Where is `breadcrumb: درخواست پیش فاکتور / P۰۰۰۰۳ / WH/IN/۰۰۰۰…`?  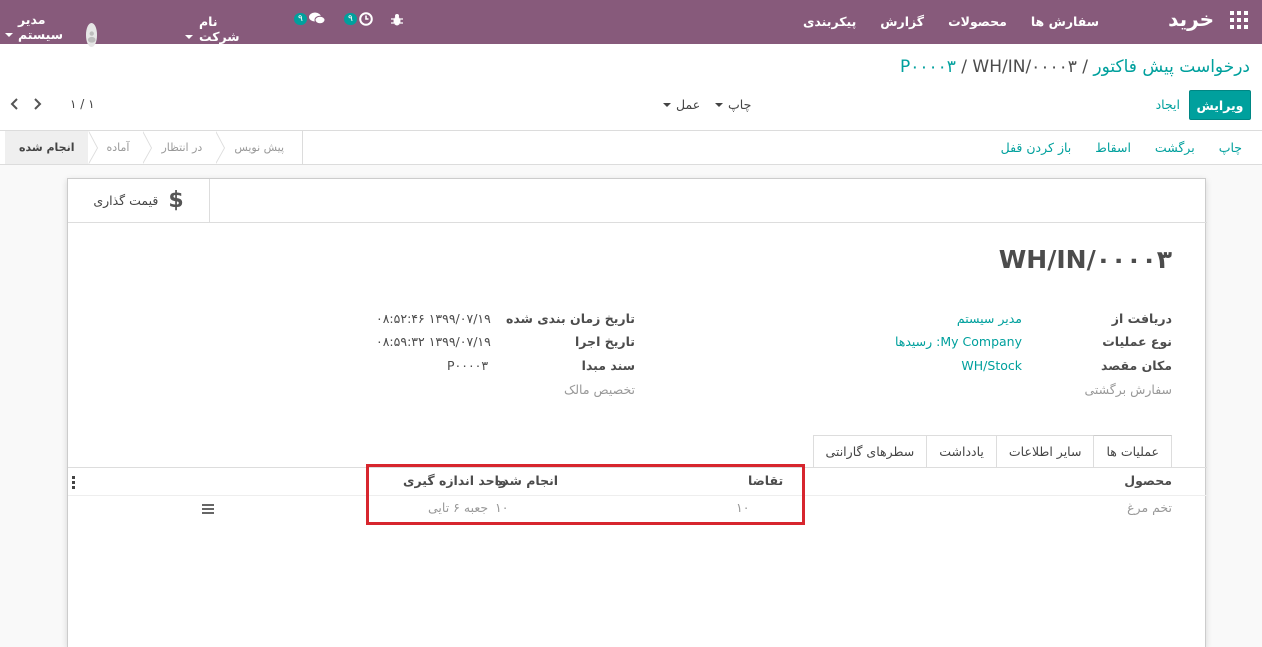
breadcrumb: درخواست پیش فاکتور / P۰۰۰۰۳ / WH/IN/۰۰۰۰… is located at coordinates (1075, 67).